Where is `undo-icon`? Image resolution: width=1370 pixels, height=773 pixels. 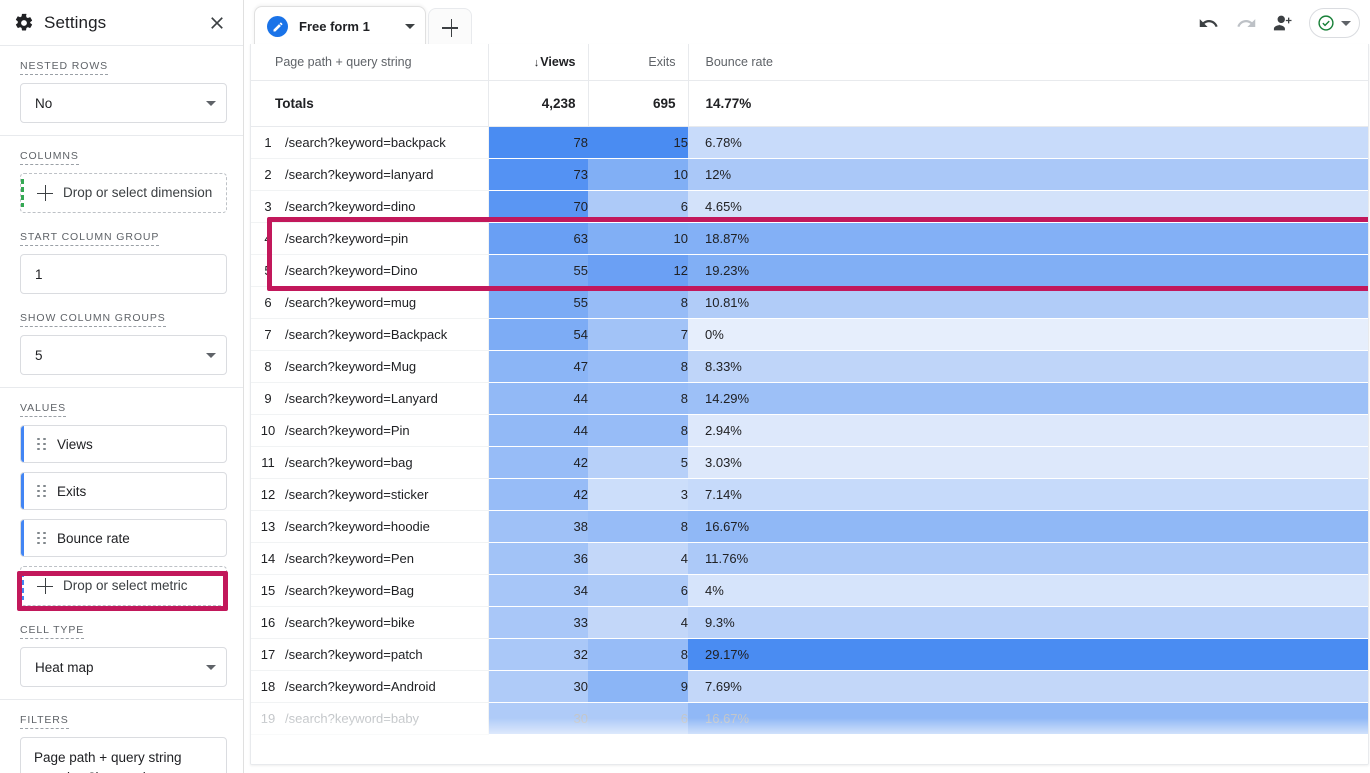 undo-icon is located at coordinates (1208, 23).